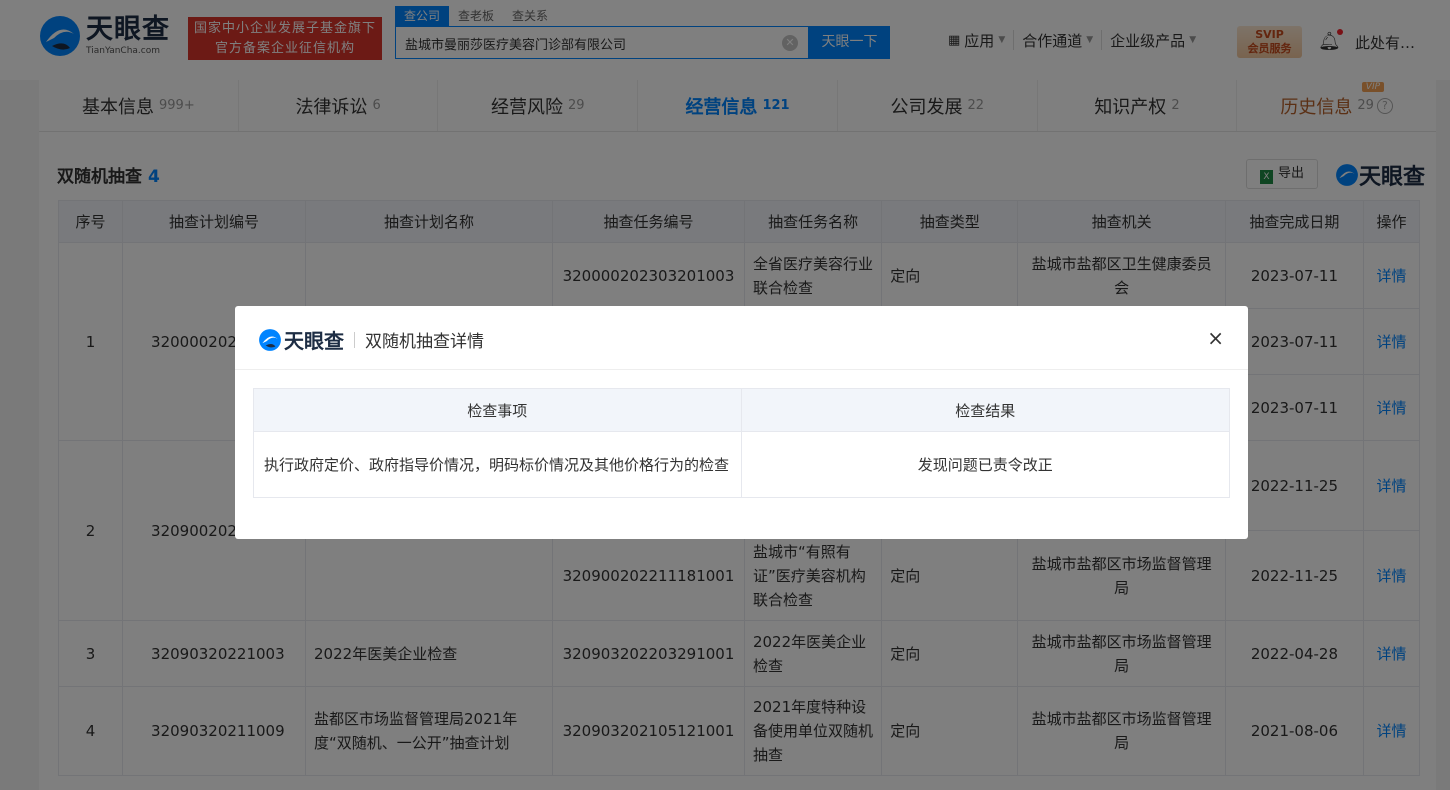 Image resolution: width=1450 pixels, height=790 pixels. What do you see at coordinates (1215, 338) in the screenshot?
I see `close-icon: ×` at bounding box center [1215, 338].